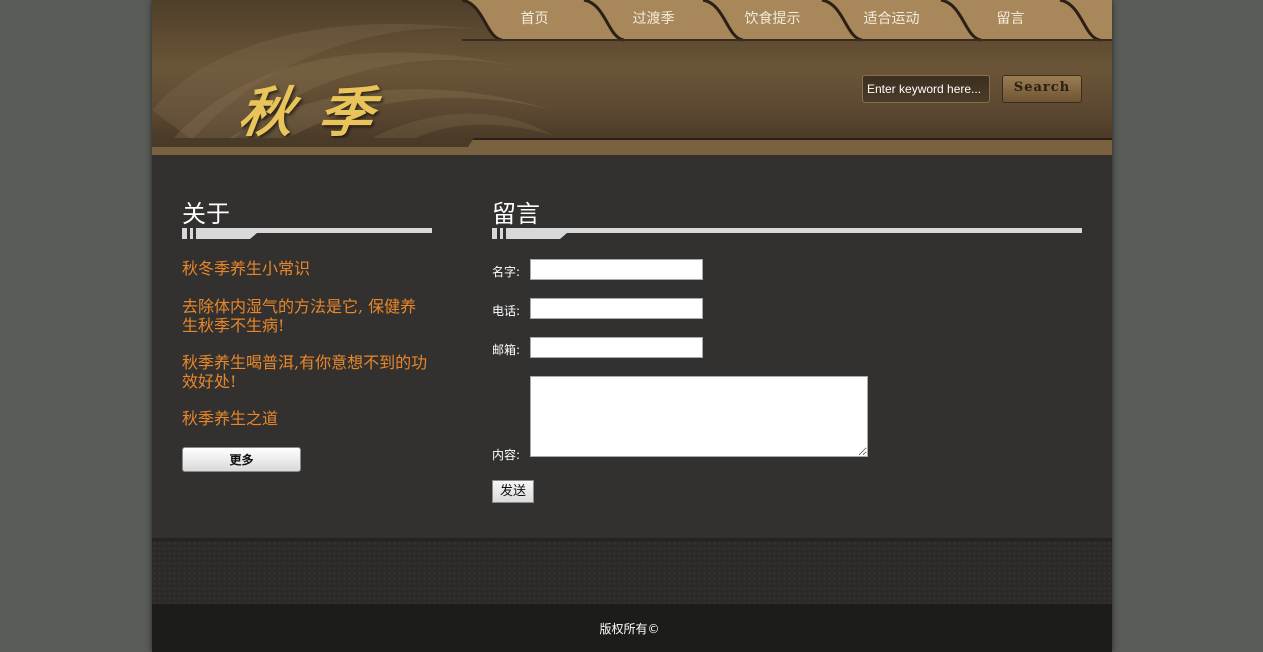 The image size is (1263, 652). I want to click on about-title-underline, so click(307, 233).